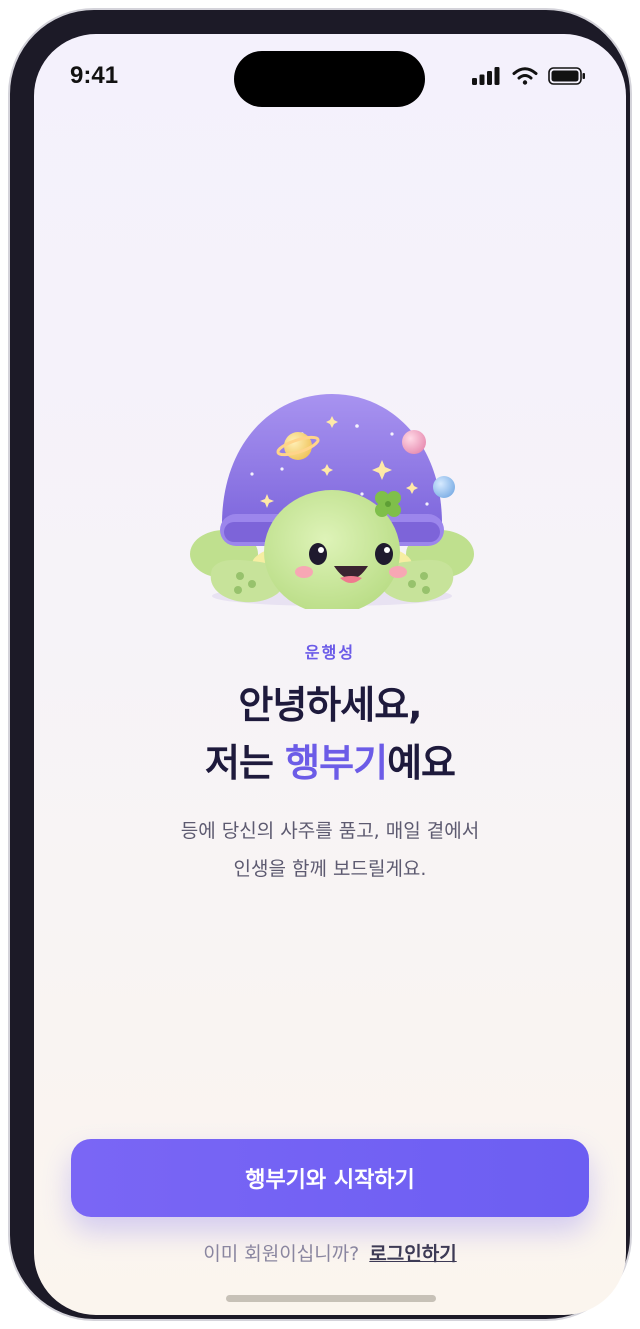 The width and height of the screenshot is (640, 1329). What do you see at coordinates (330, 831) in the screenshot?
I see `description-line-1: 등에 당신의 사주를 품고, 매일 곁에서` at bounding box center [330, 831].